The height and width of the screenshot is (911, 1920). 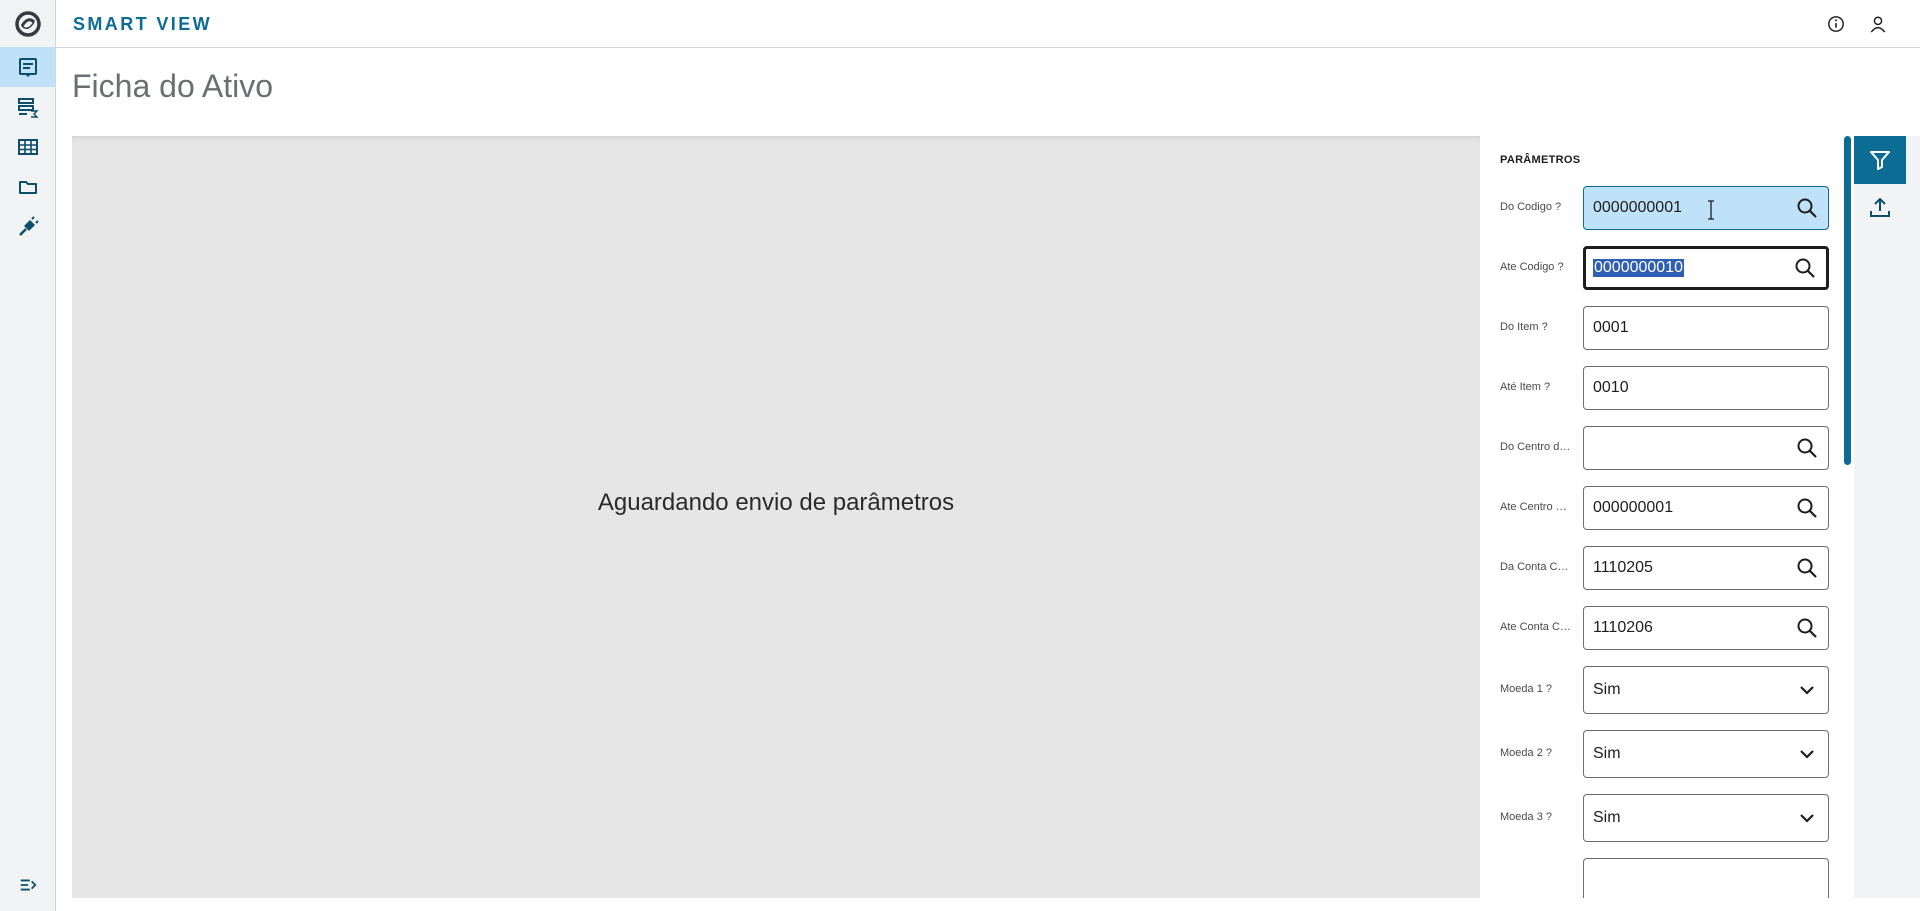 I want to click on text-cursor-icon, so click(x=1711, y=210).